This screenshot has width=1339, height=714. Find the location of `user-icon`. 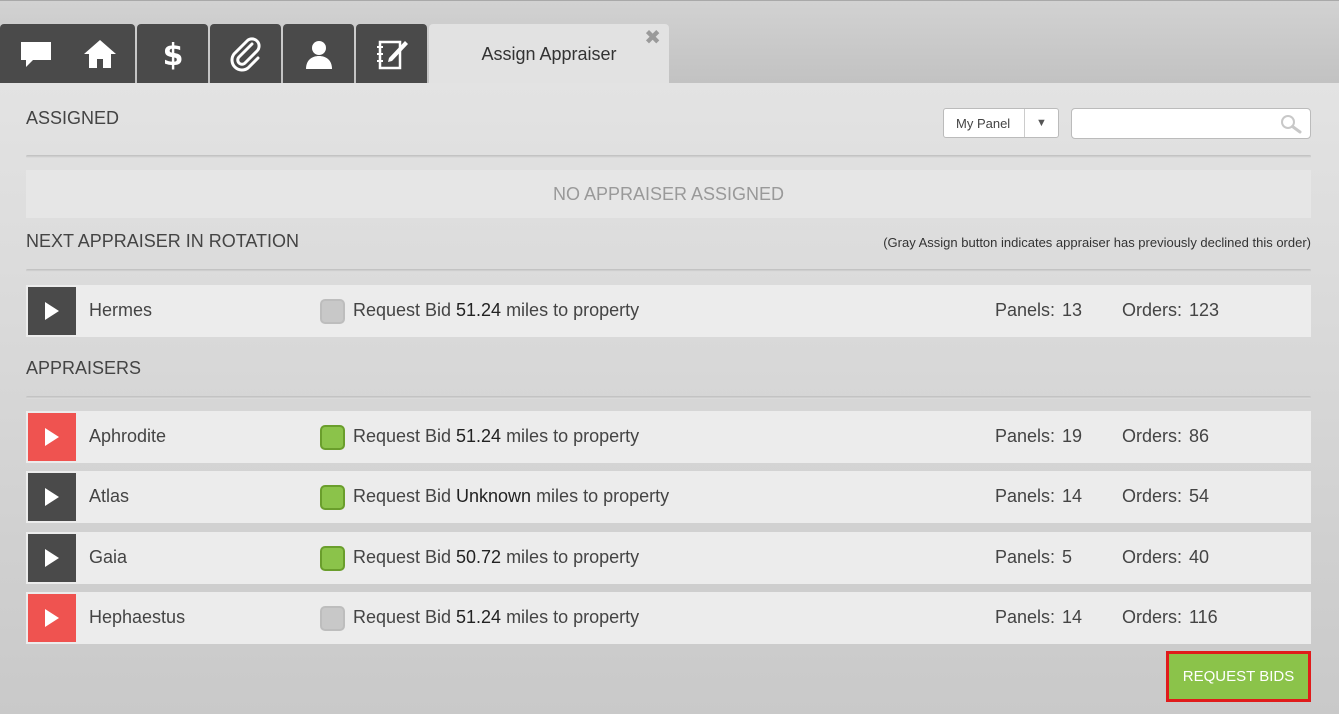

user-icon is located at coordinates (318, 55).